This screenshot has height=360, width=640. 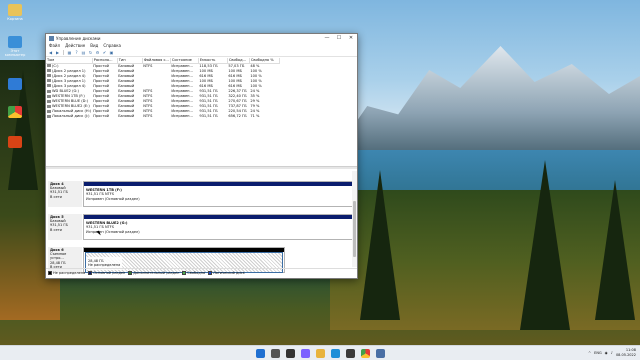 I want to click on minimize-button: —, so click(x=327, y=38).